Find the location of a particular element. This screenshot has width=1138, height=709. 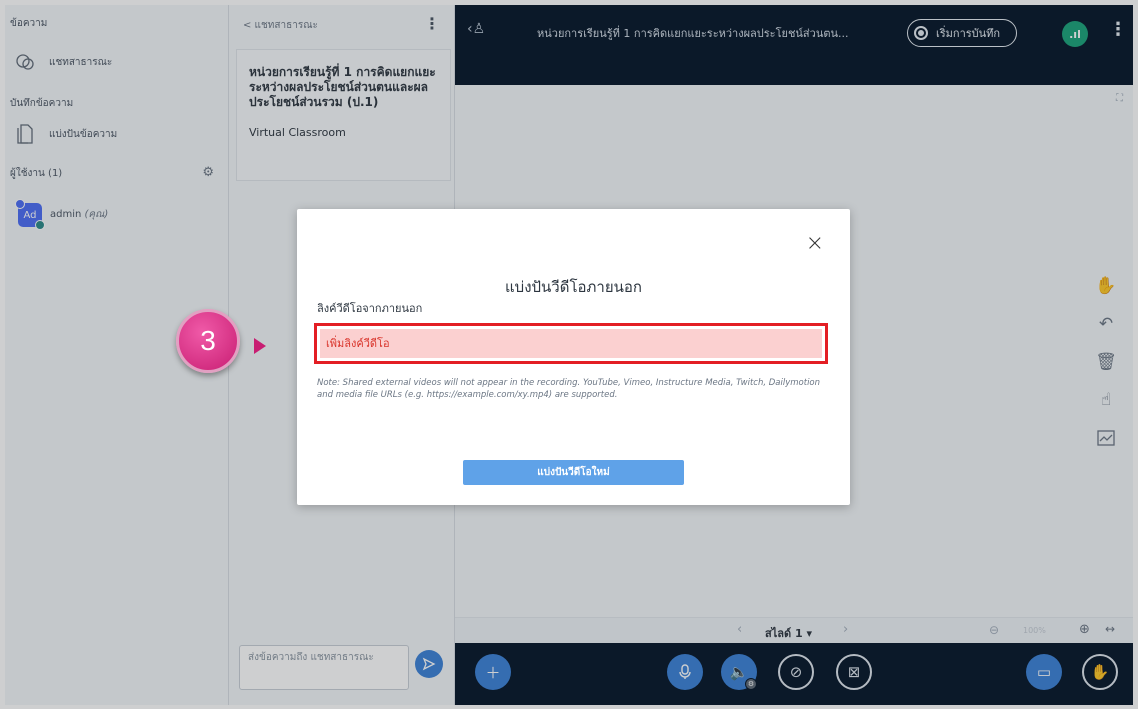

step-number: 3 is located at coordinates (208, 341).